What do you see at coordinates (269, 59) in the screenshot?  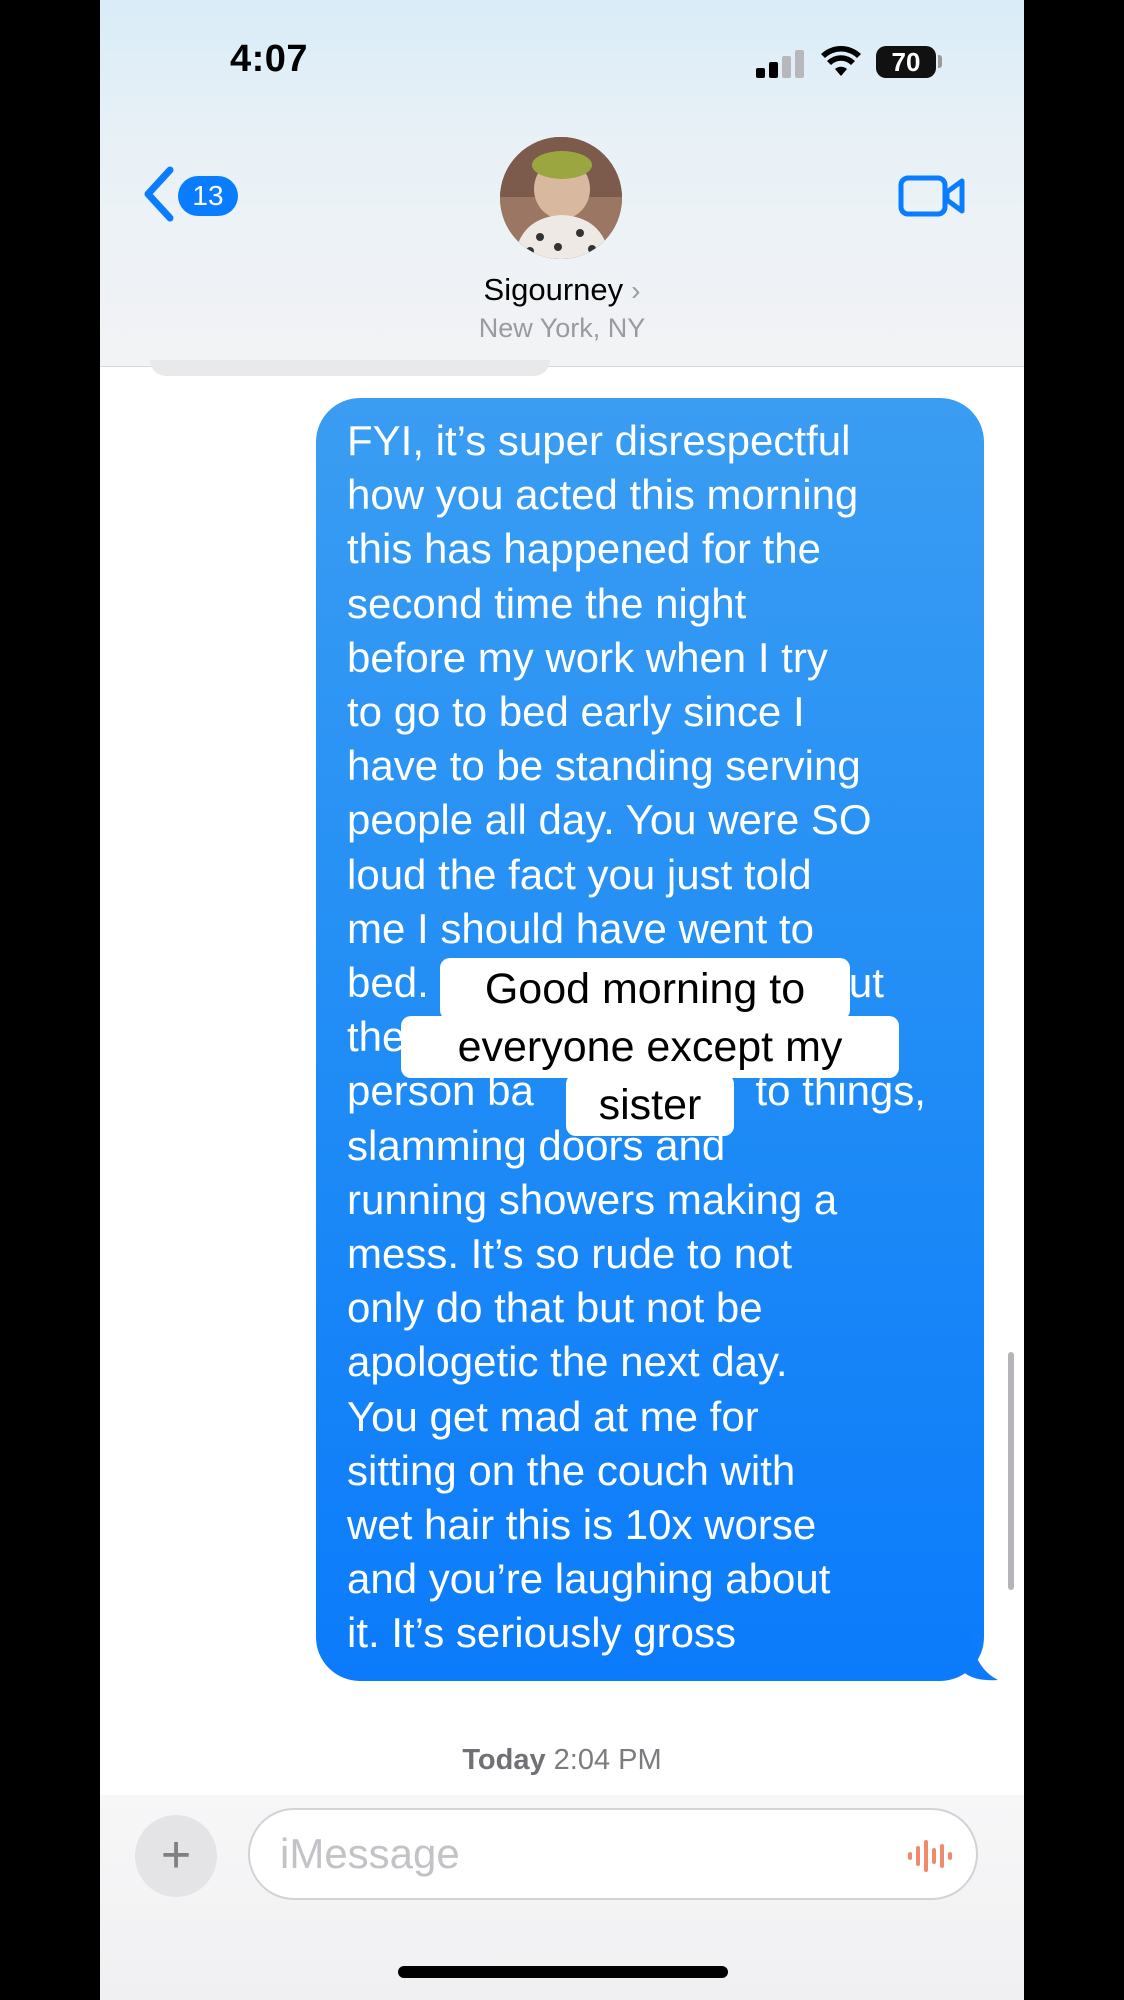 I see `status-time: 4:07` at bounding box center [269, 59].